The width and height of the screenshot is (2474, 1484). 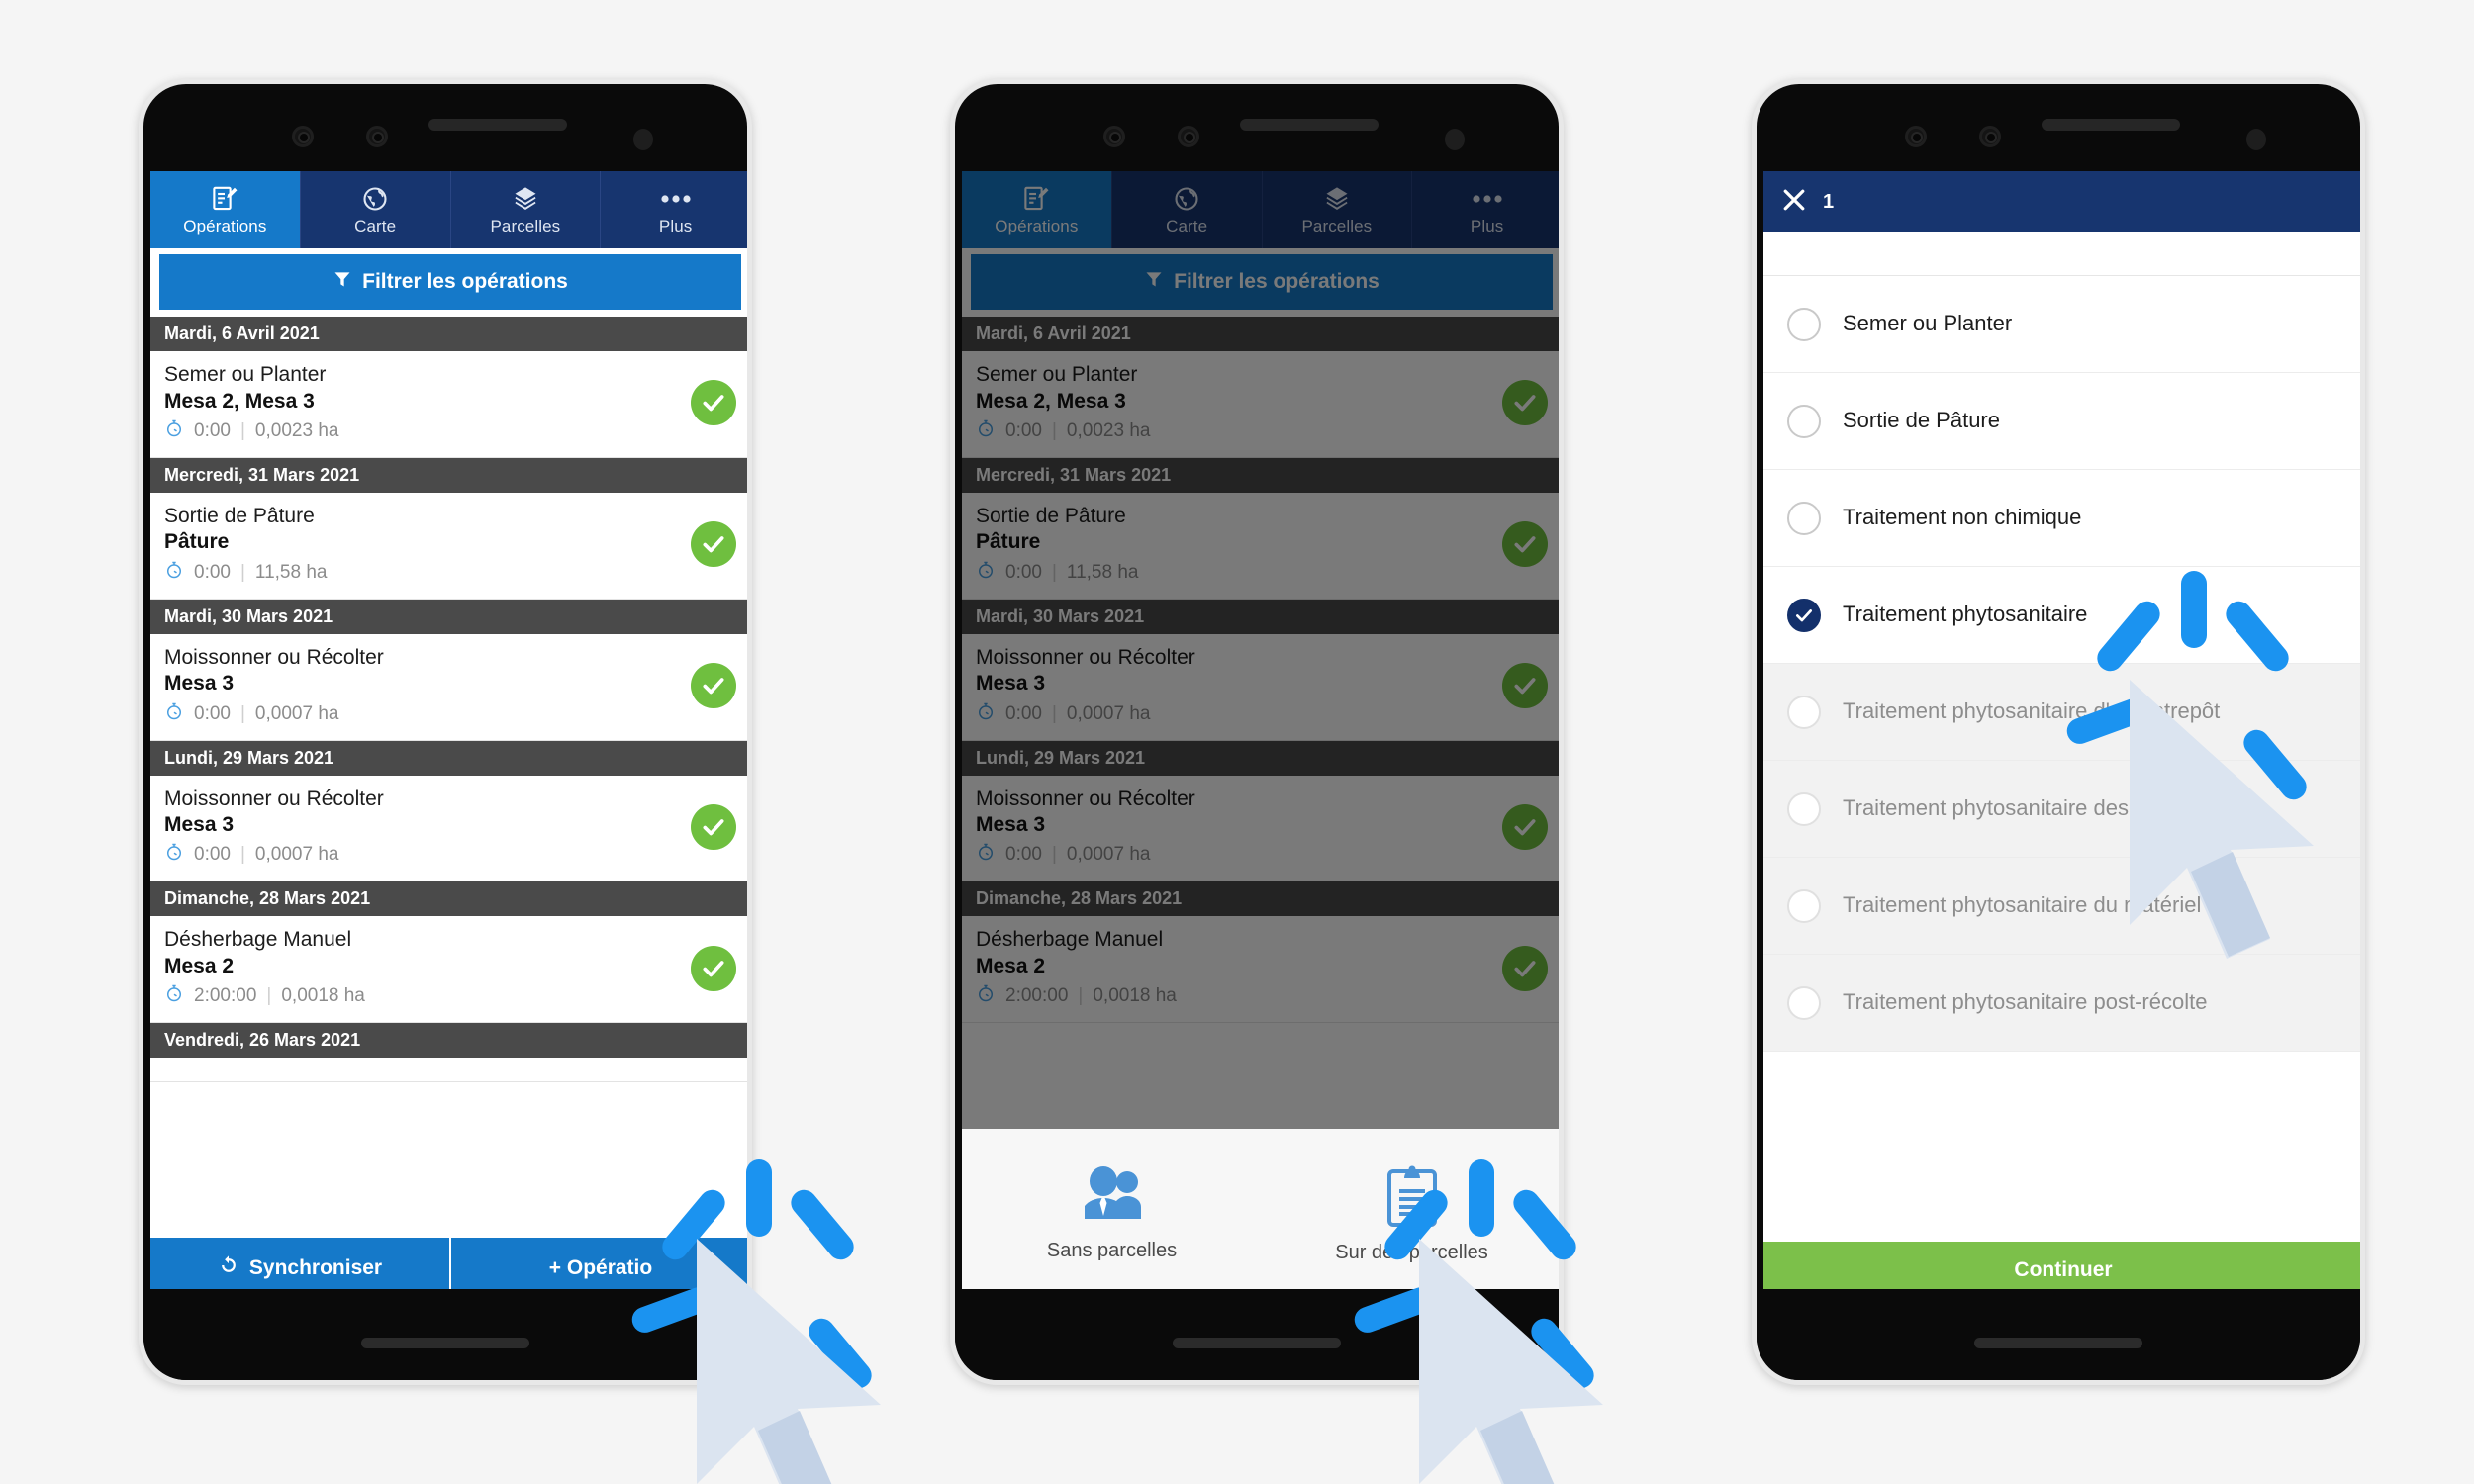 I want to click on layers-icon, so click(x=526, y=199).